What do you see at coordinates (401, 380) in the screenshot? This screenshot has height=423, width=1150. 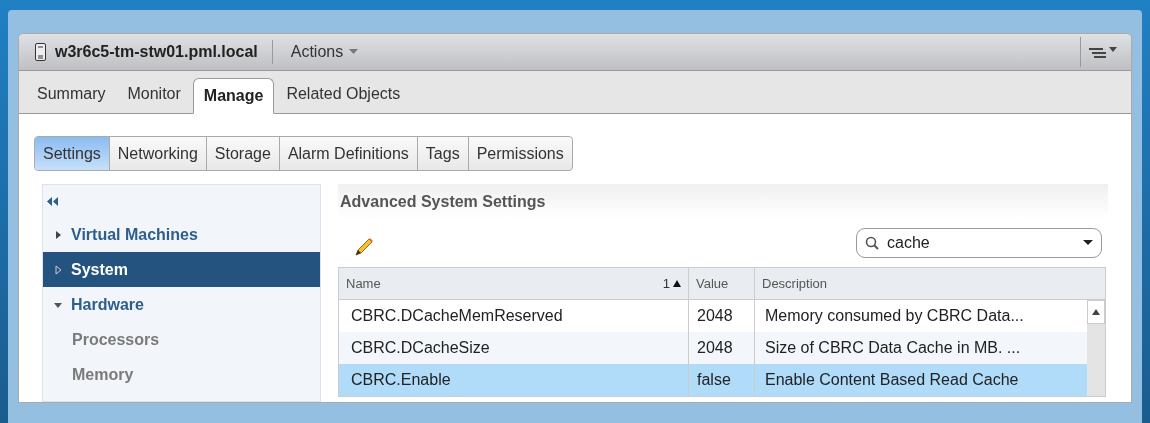 I see `table-cell-text: CBRC.Enable` at bounding box center [401, 380].